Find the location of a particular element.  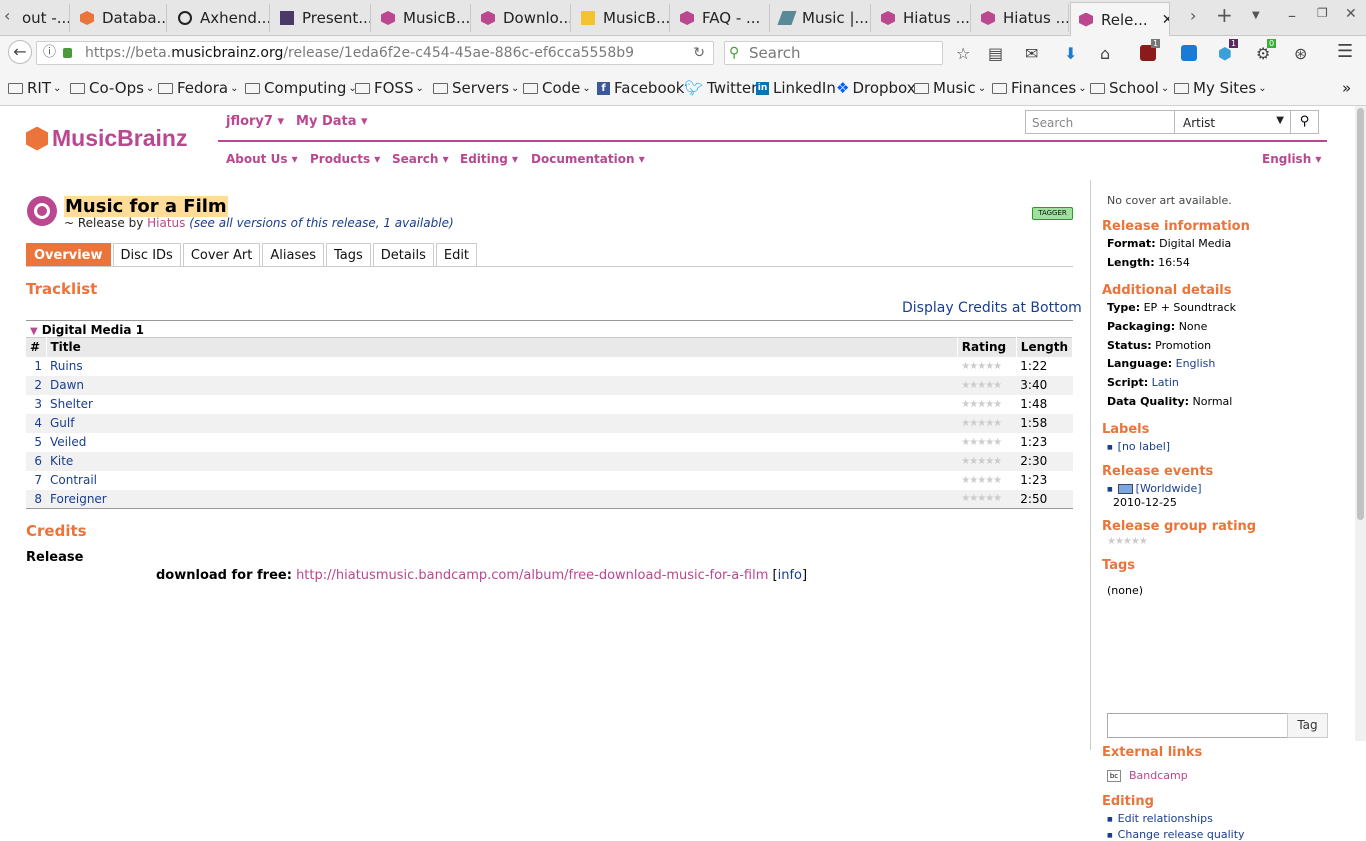

bookmark-folder-computing: Computing ⌄ is located at coordinates (301, 88).